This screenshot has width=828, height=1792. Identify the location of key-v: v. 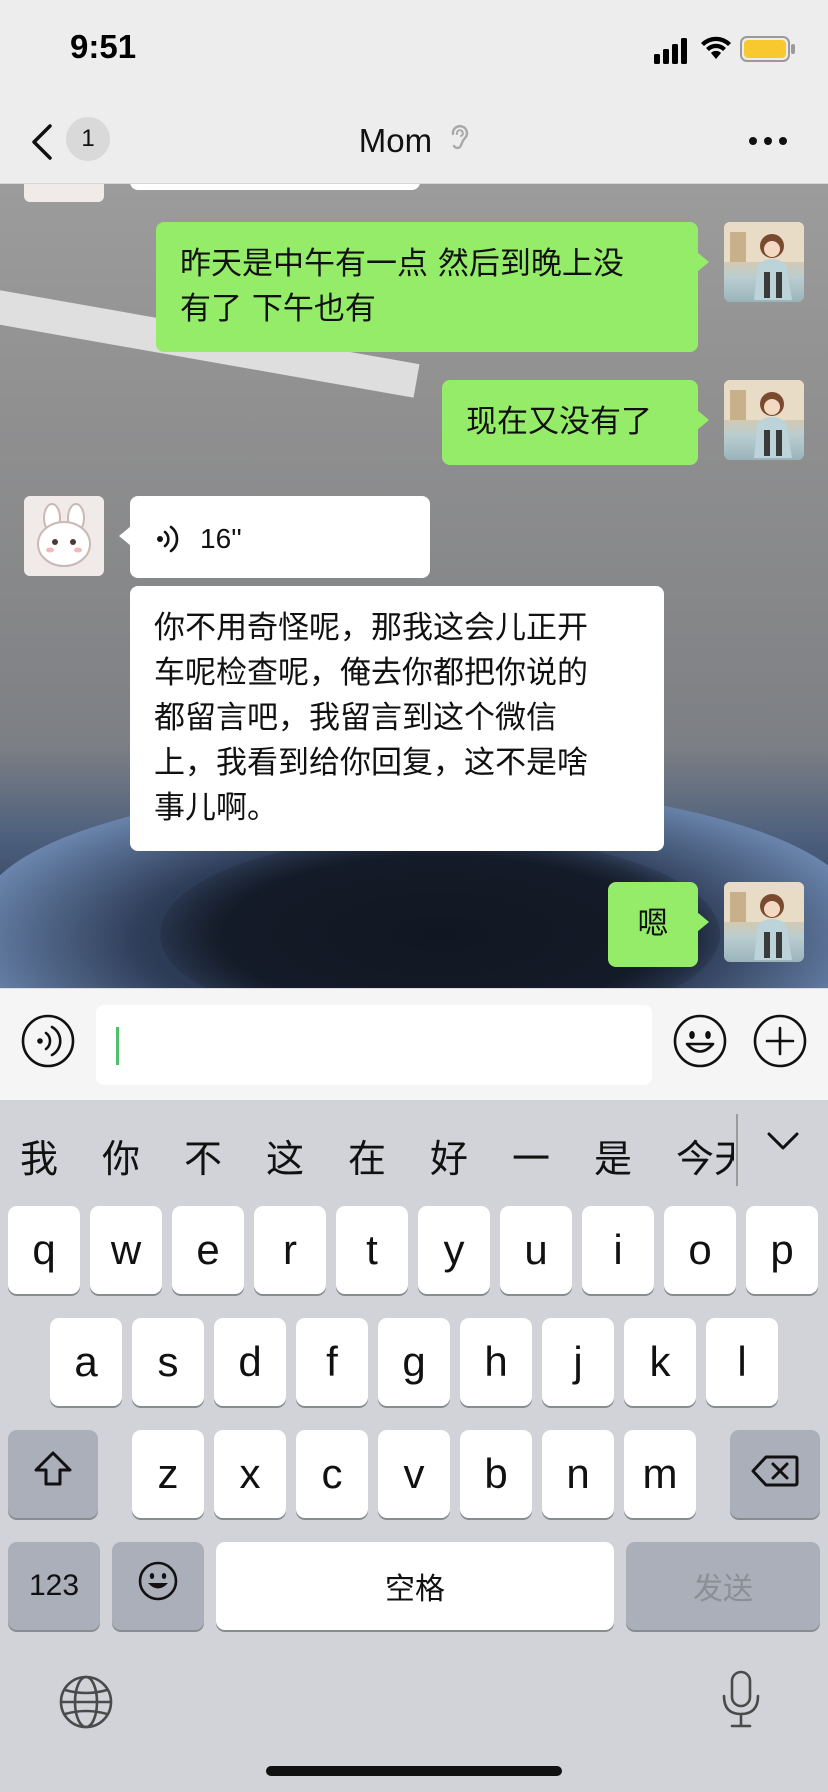
(414, 1474).